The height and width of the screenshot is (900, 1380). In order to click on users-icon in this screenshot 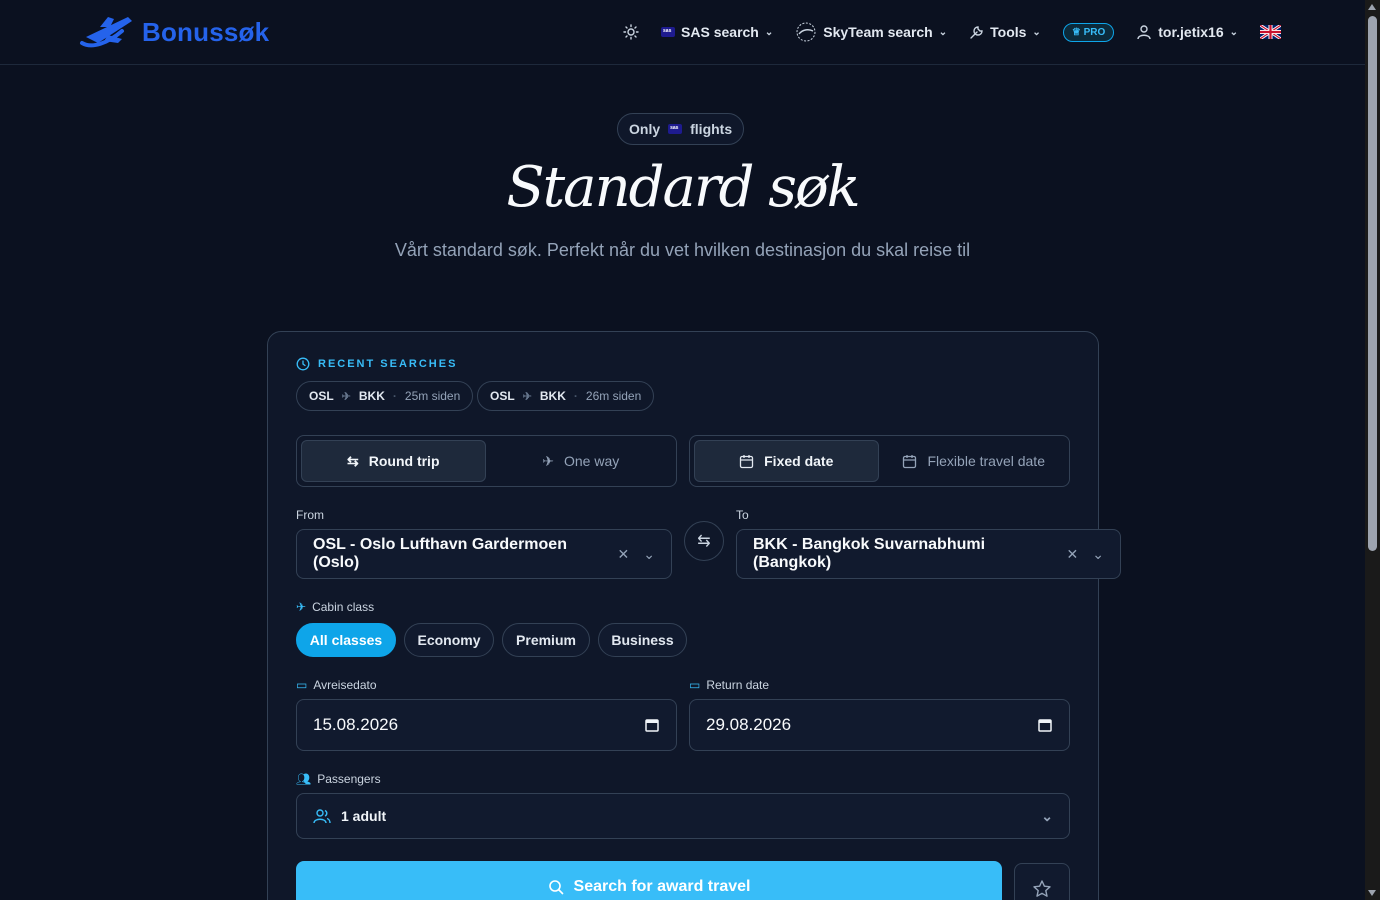, I will do `click(322, 816)`.